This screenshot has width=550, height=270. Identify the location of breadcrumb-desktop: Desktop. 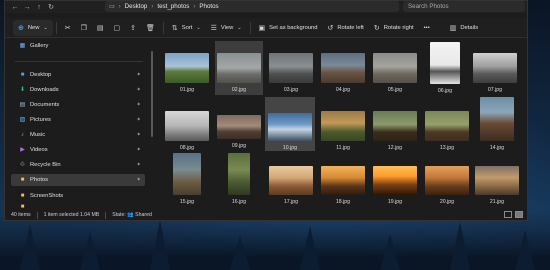
(136, 6).